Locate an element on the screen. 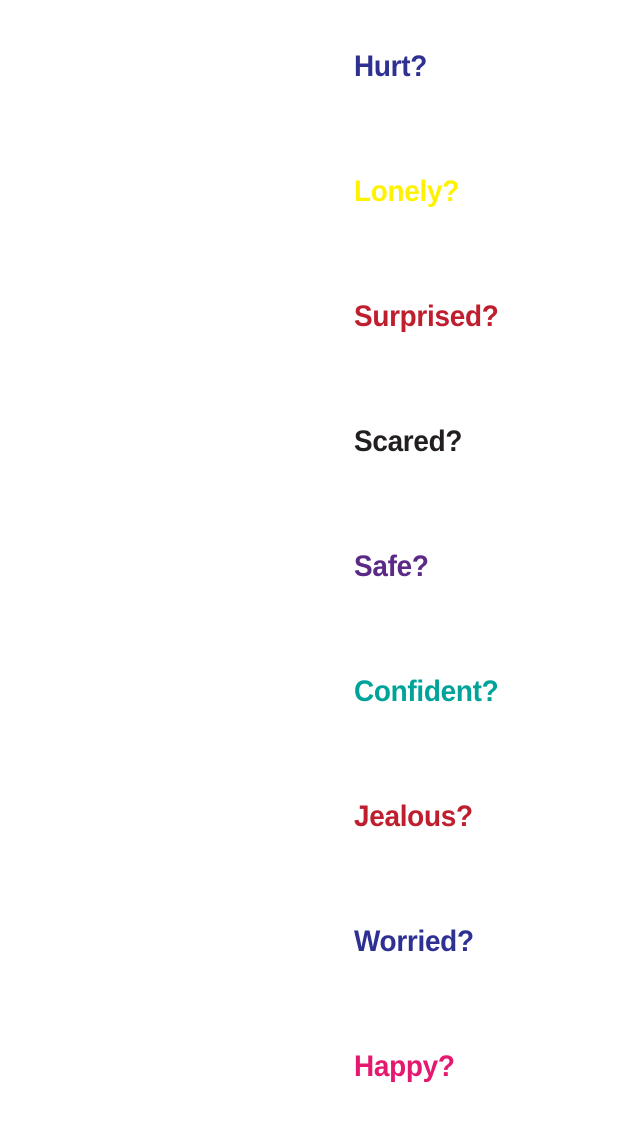 The height and width of the screenshot is (1137, 631). feeling-lonely: Lonely? is located at coordinates (407, 191).